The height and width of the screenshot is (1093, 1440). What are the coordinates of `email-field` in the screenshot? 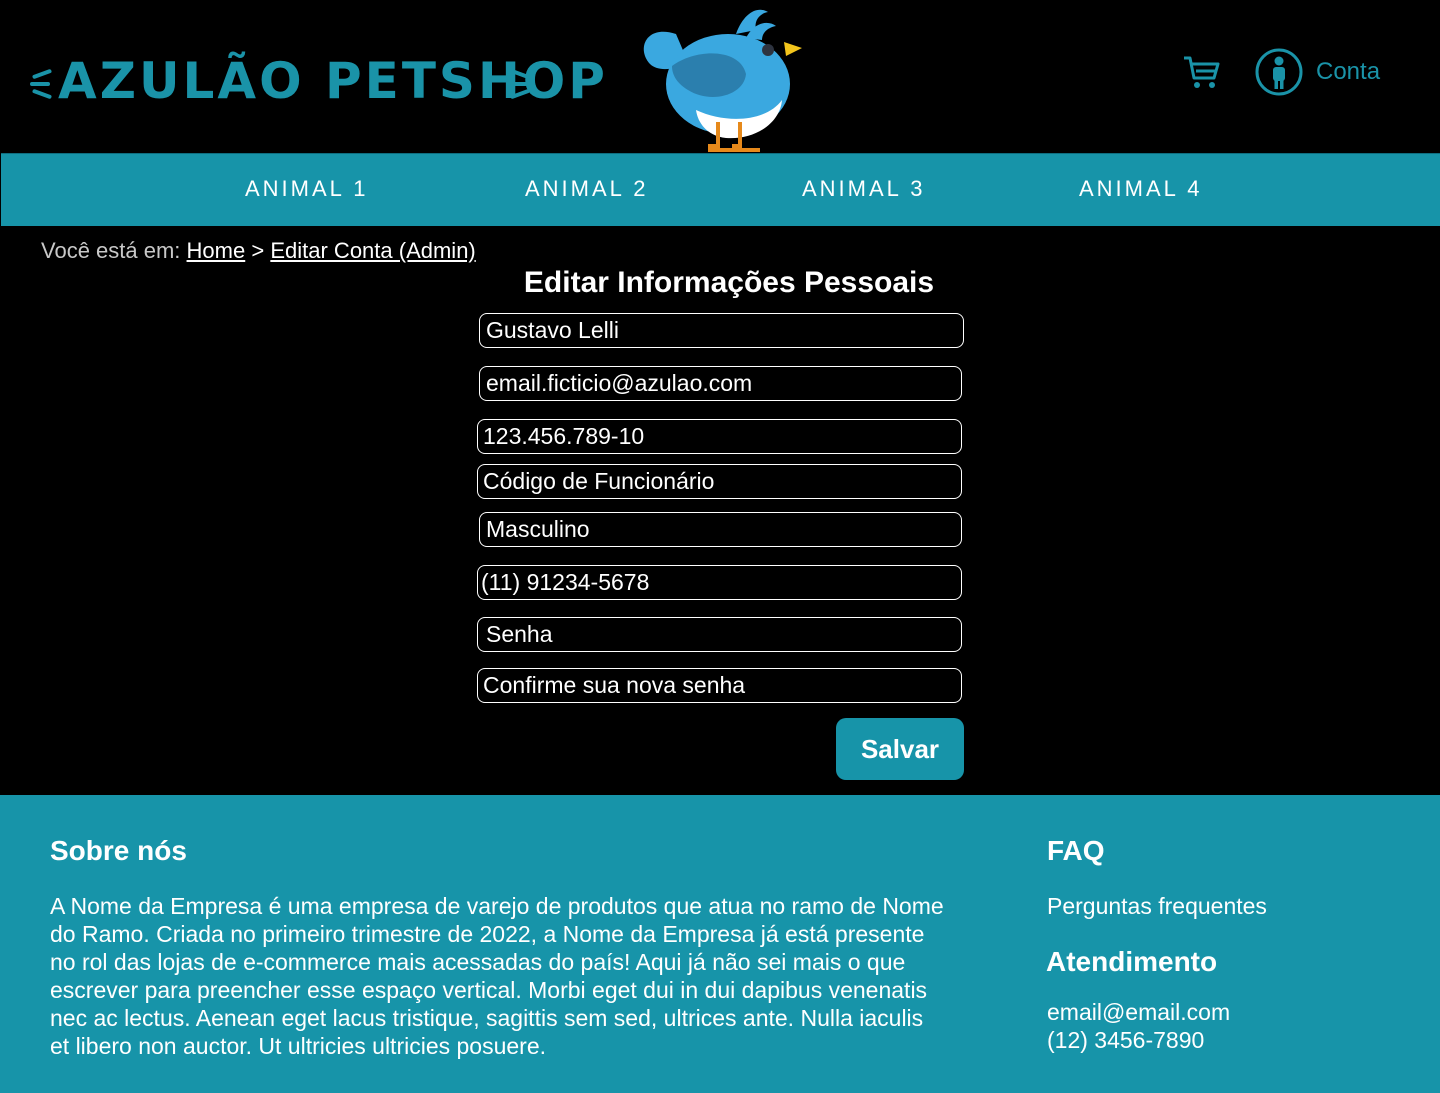 It's located at (720, 383).